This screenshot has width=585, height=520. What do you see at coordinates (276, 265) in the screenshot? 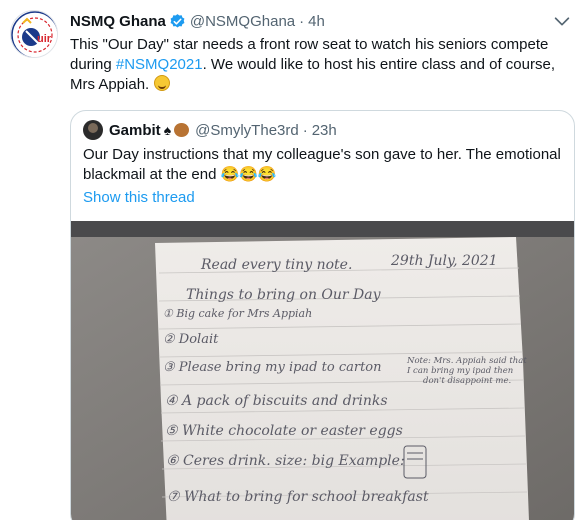
I see `note-line-0-left: Read every tiny note.` at bounding box center [276, 265].